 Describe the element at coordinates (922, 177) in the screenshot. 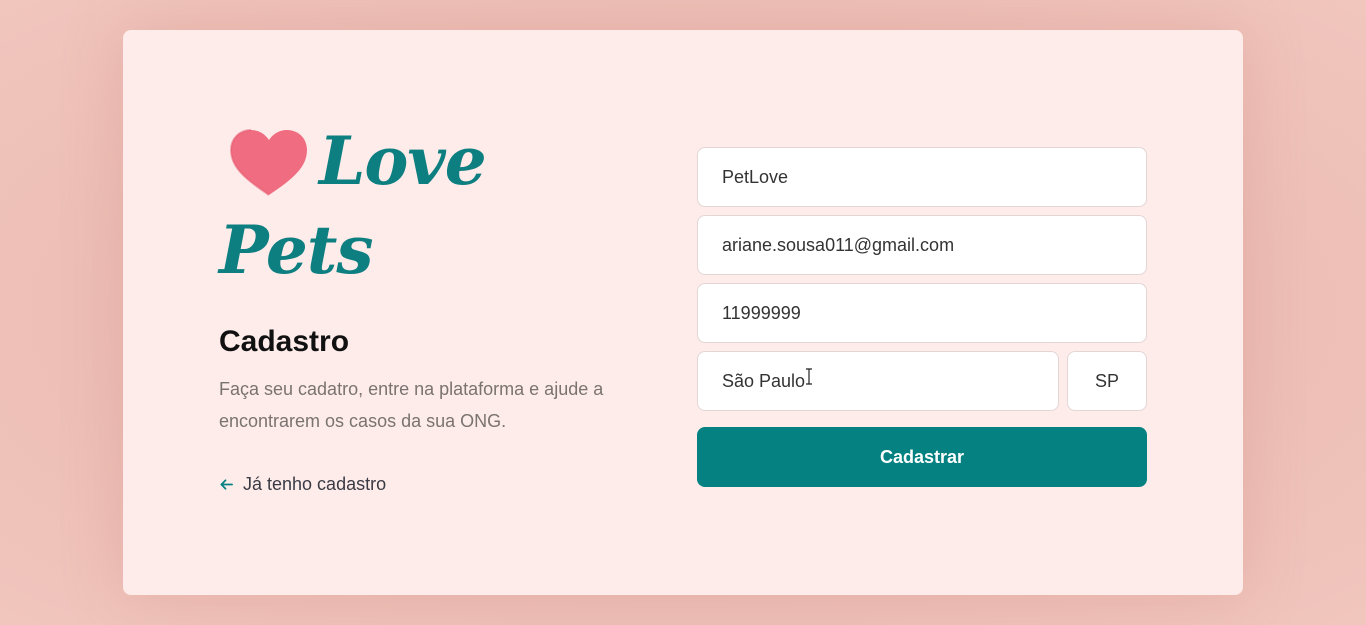

I see `ong-name-input` at that location.